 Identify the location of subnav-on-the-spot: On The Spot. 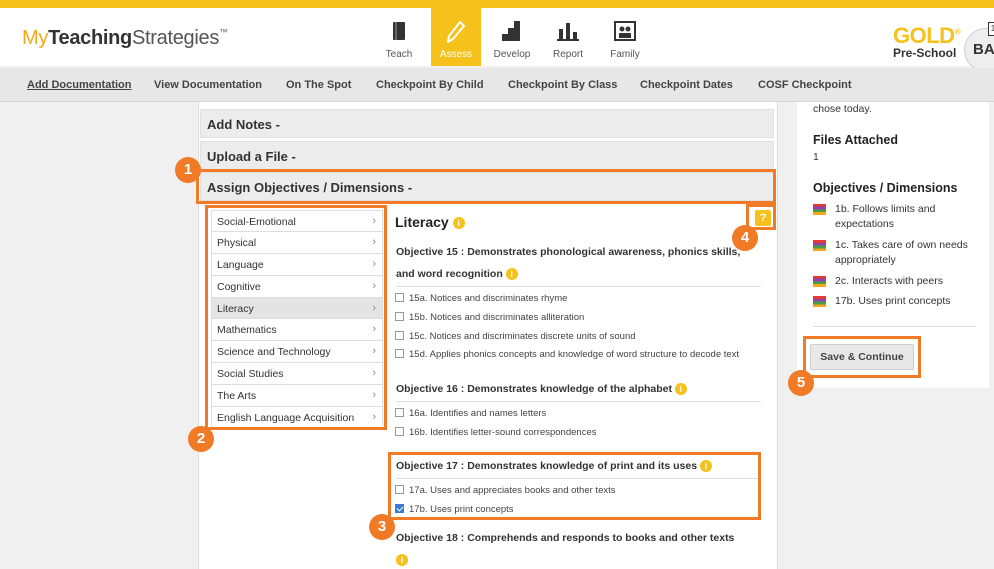
(318, 85).